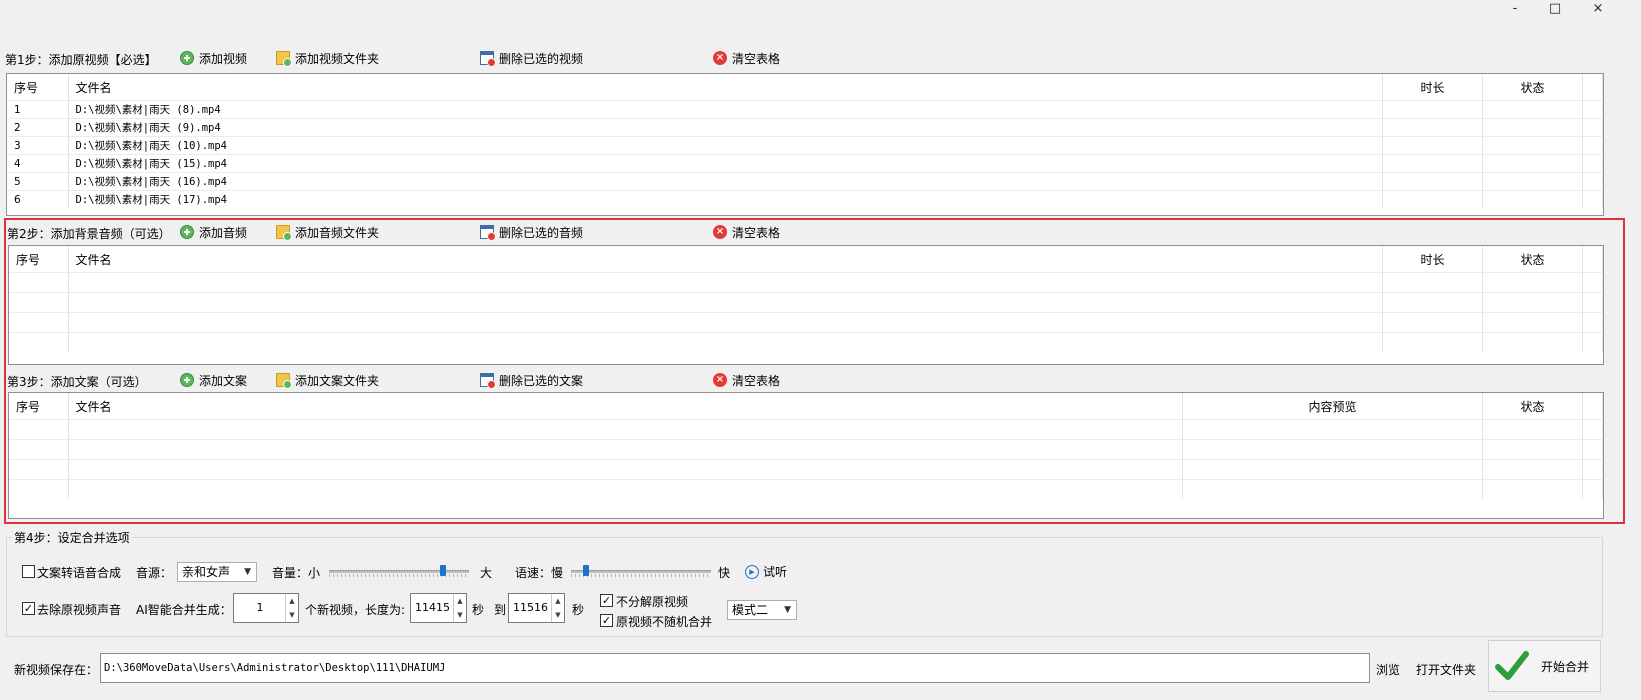 The width and height of the screenshot is (1641, 700). Describe the element at coordinates (432, 607) in the screenshot. I see `length-min-value: 11415` at that location.